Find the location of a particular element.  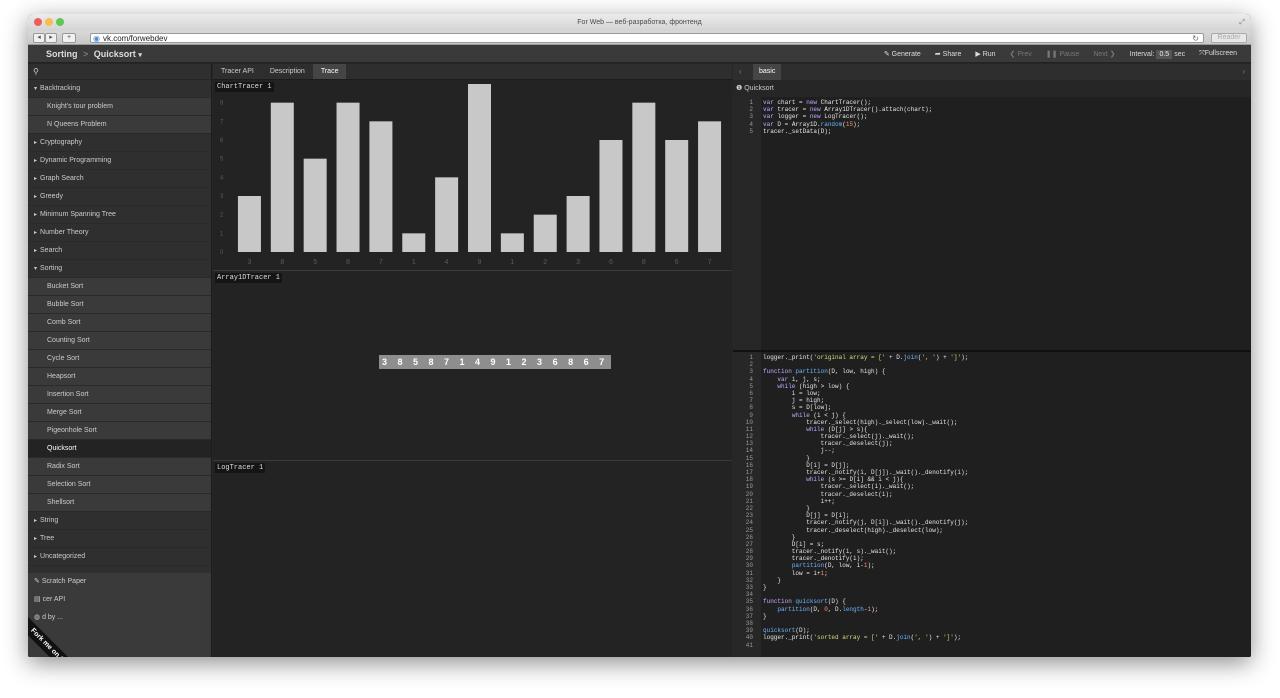

sidebar-item-n-queens-problem: N Queens Problem is located at coordinates (119, 125).